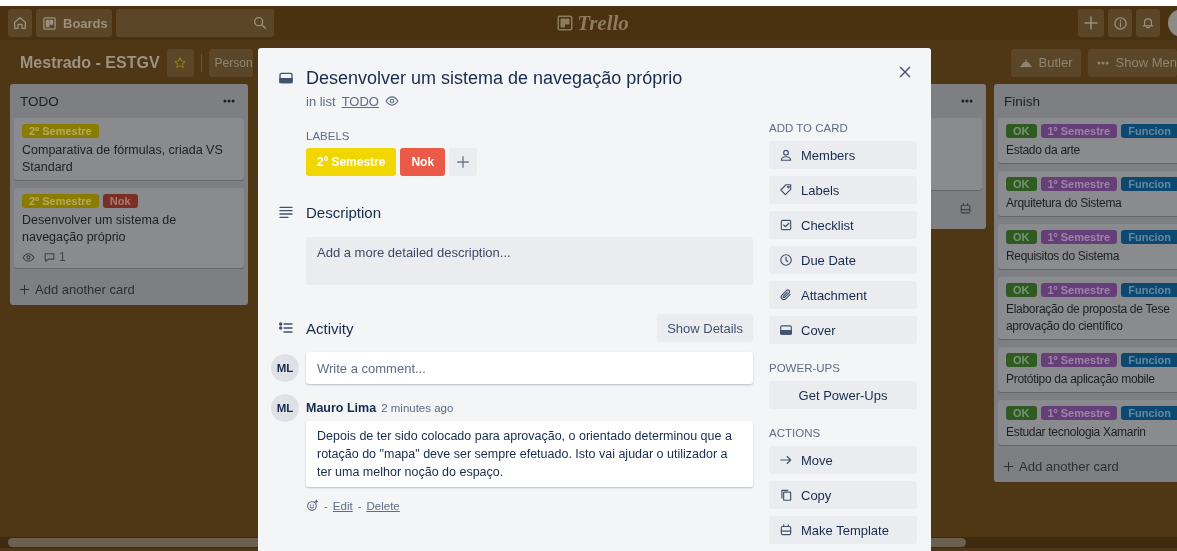 The image size is (1177, 551). I want to click on card-title: Arquitetura do Sistema, so click(1064, 203).